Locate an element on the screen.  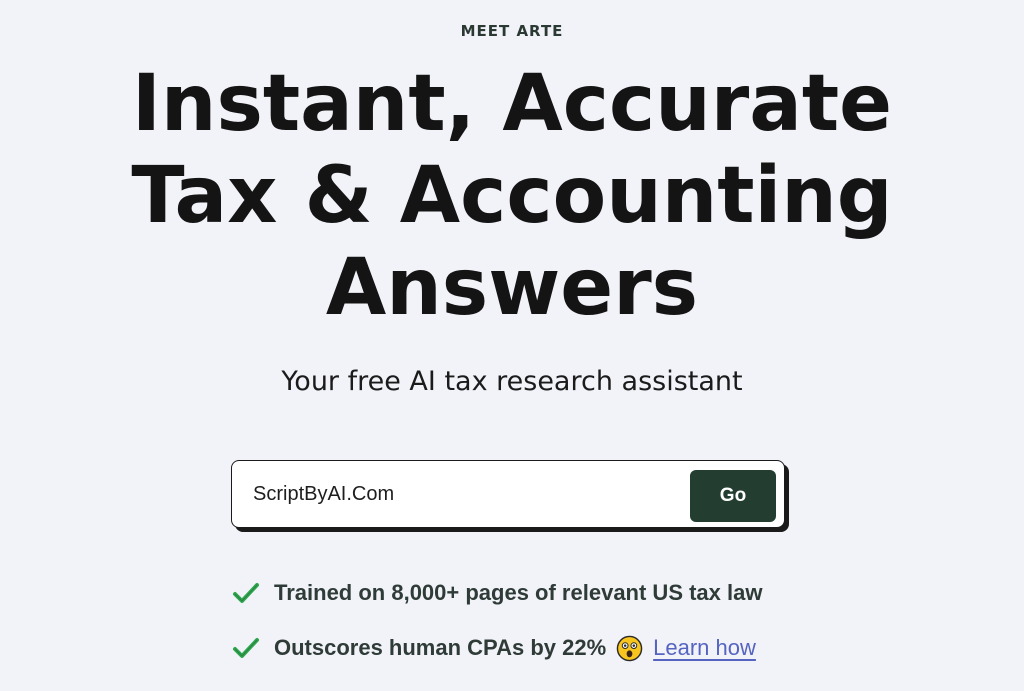
learn-how-link: Learn how is located at coordinates (704, 648).